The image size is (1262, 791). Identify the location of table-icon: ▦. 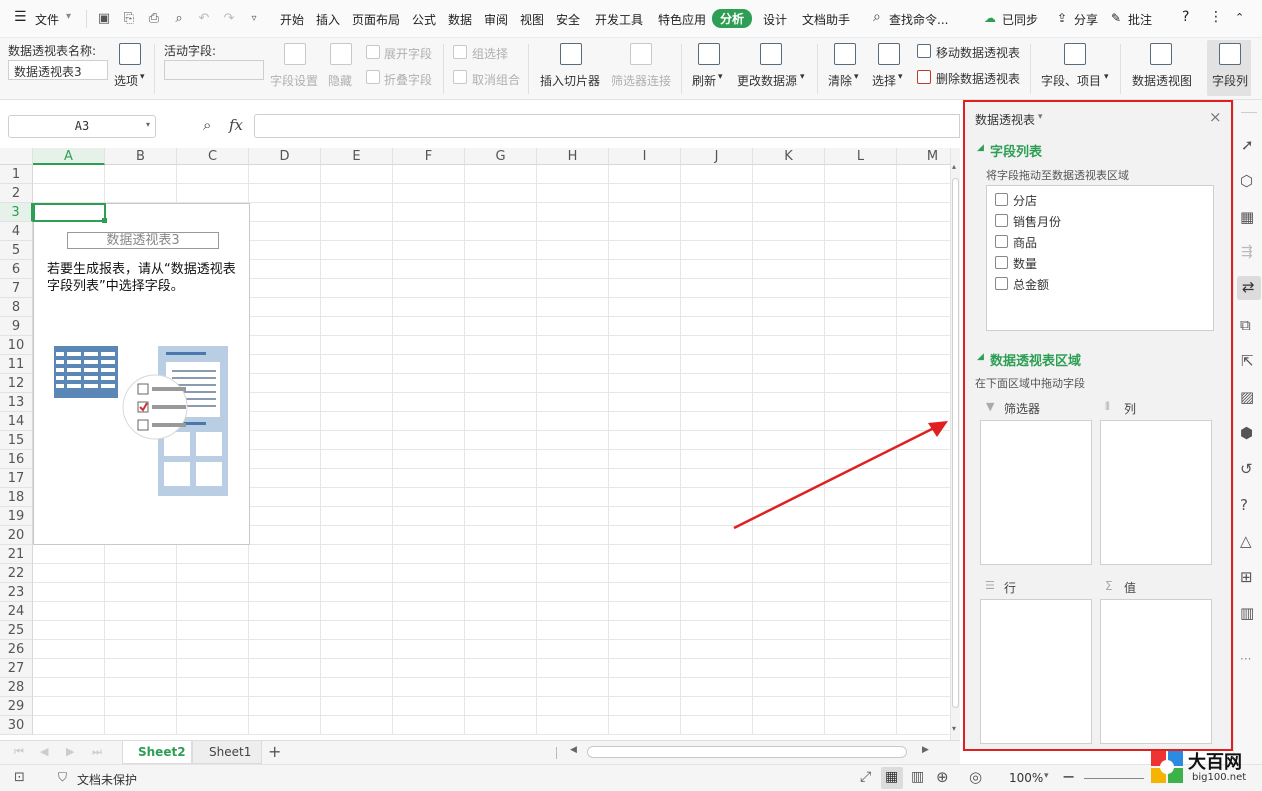
(1247, 217).